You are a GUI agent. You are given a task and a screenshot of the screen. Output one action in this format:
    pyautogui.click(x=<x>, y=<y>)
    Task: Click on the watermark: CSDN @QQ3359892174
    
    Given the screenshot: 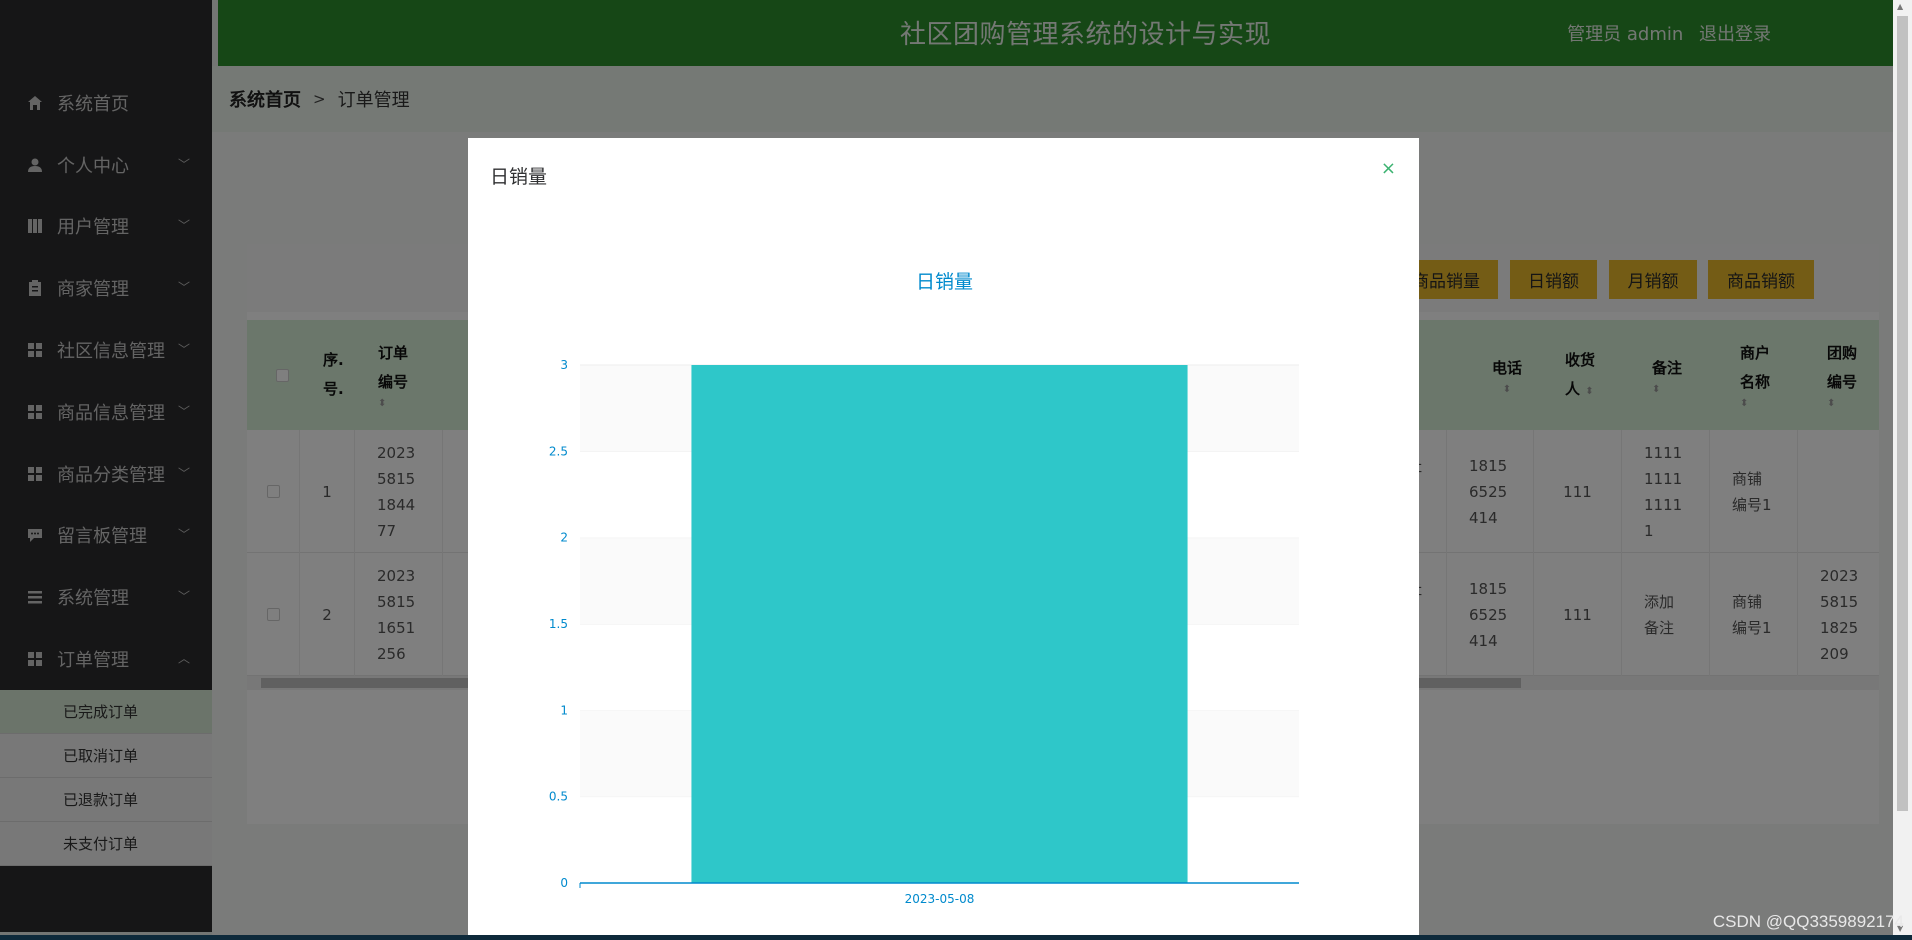 What is the action you would take?
    pyautogui.click(x=1808, y=921)
    